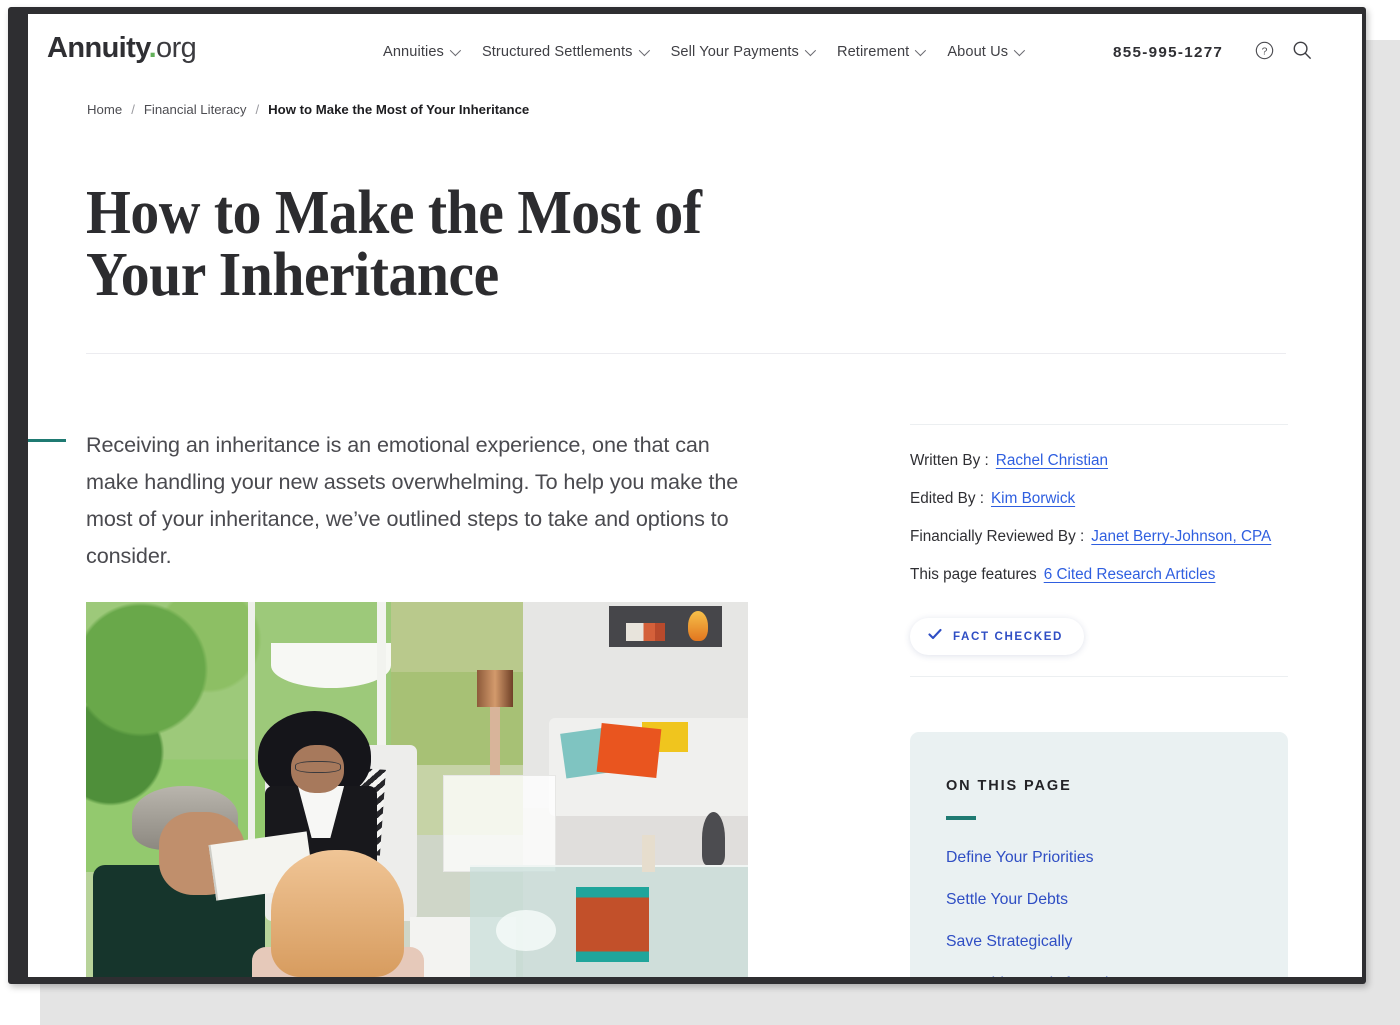  I want to click on site-logo: Annuity.org, so click(122, 48).